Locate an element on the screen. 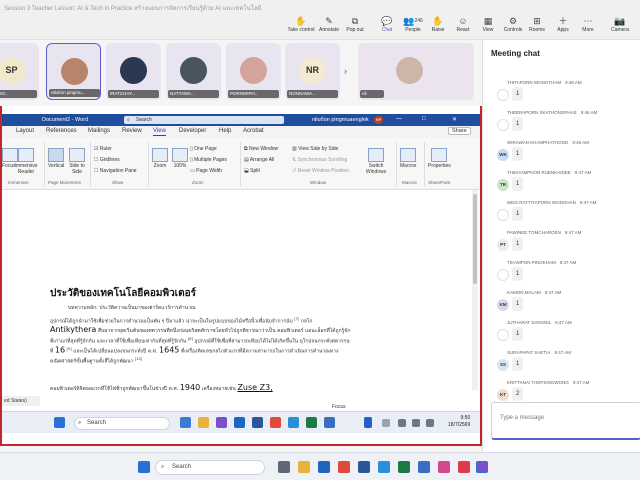 The width and height of the screenshot is (640, 480). chat-sender: MISS RATTIYAPORN WONGHAN is located at coordinates (541, 202).